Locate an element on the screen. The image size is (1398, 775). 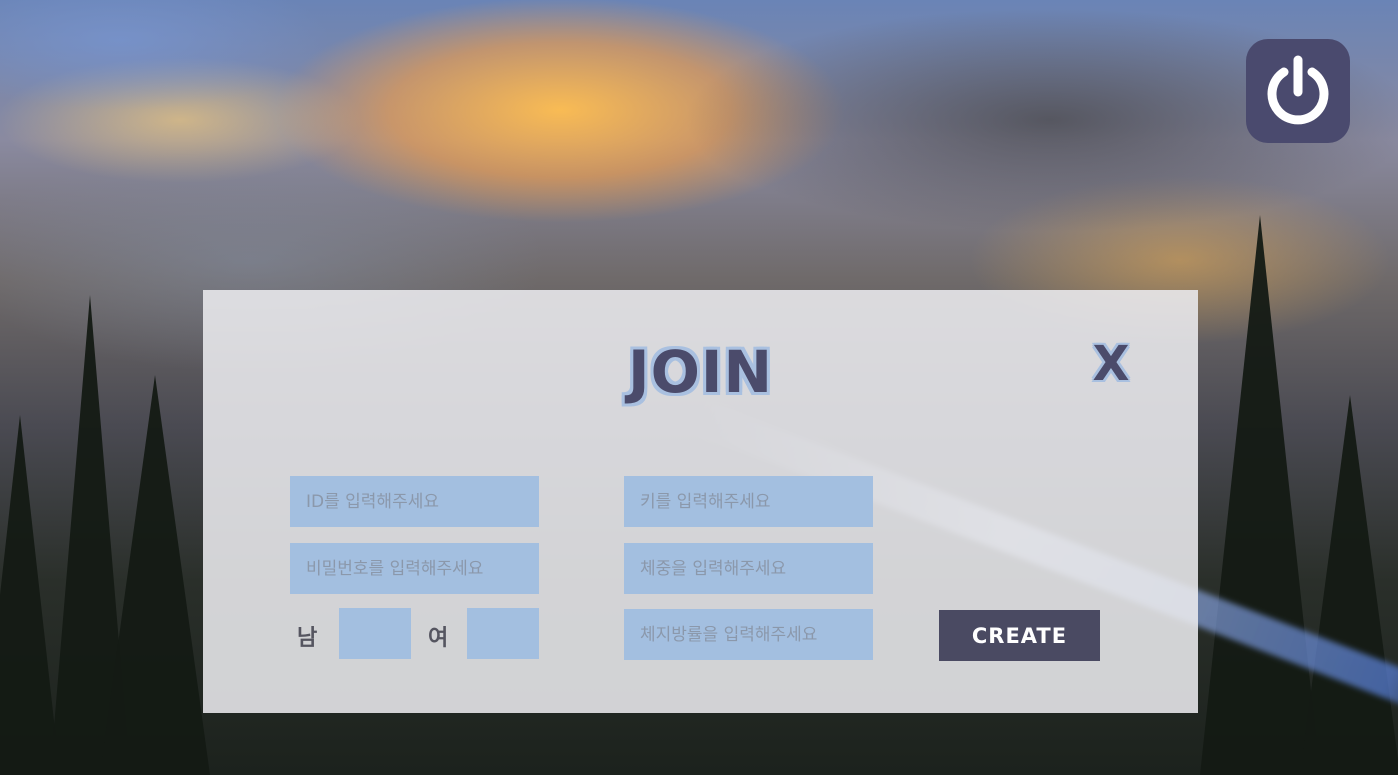
gender-female-label: 여 is located at coordinates (438, 638).